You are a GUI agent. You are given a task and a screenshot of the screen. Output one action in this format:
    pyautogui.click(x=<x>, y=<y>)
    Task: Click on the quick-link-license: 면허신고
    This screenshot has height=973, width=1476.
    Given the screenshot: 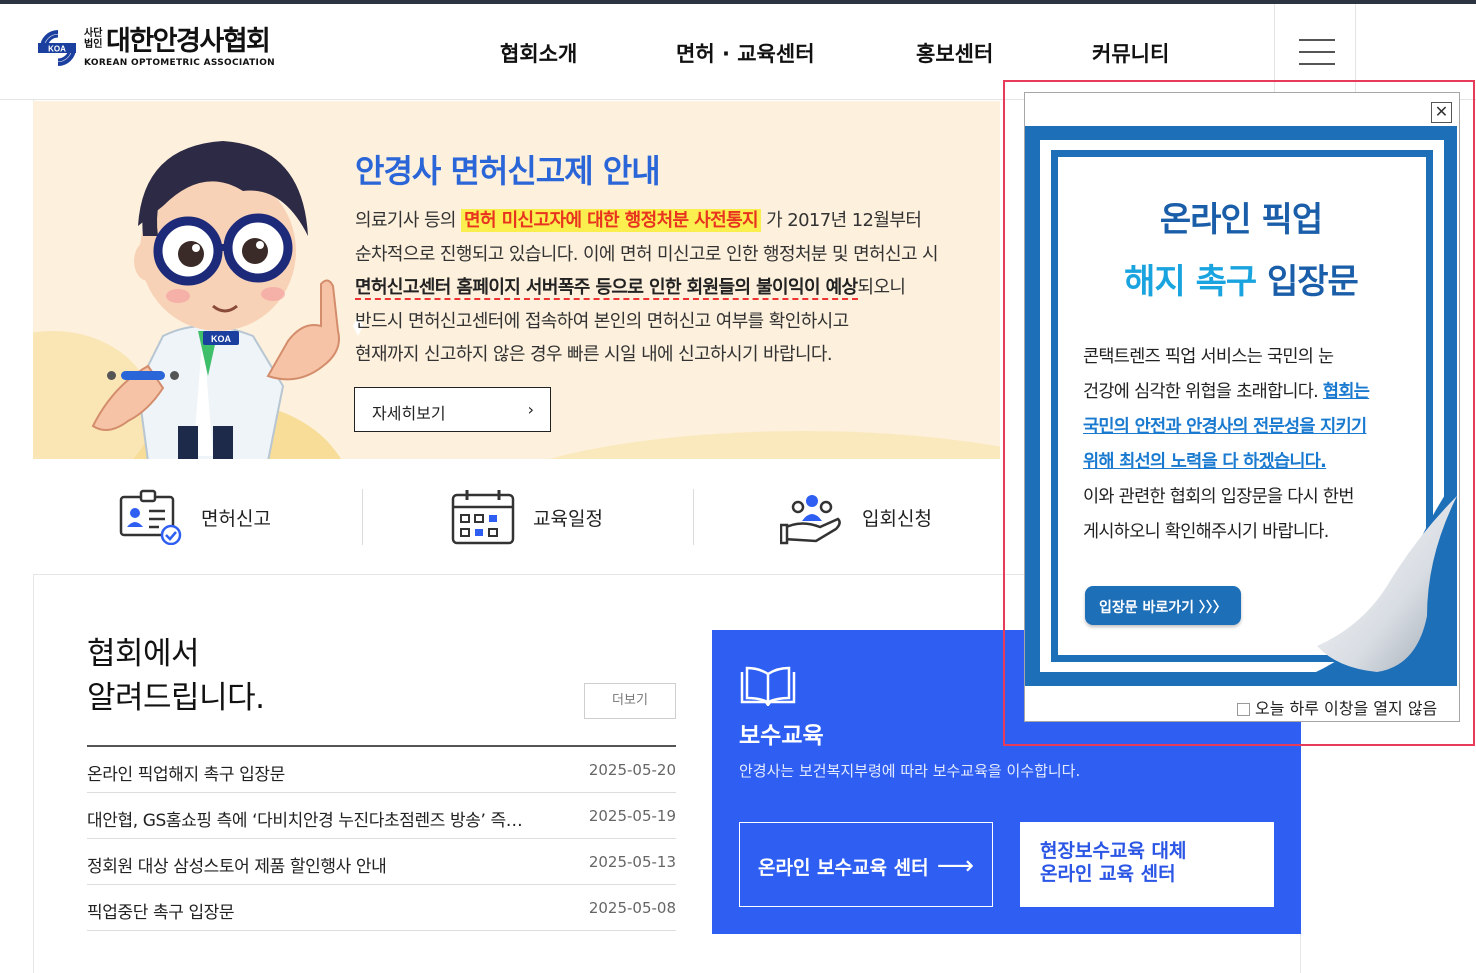 What is the action you would take?
    pyautogui.click(x=195, y=517)
    